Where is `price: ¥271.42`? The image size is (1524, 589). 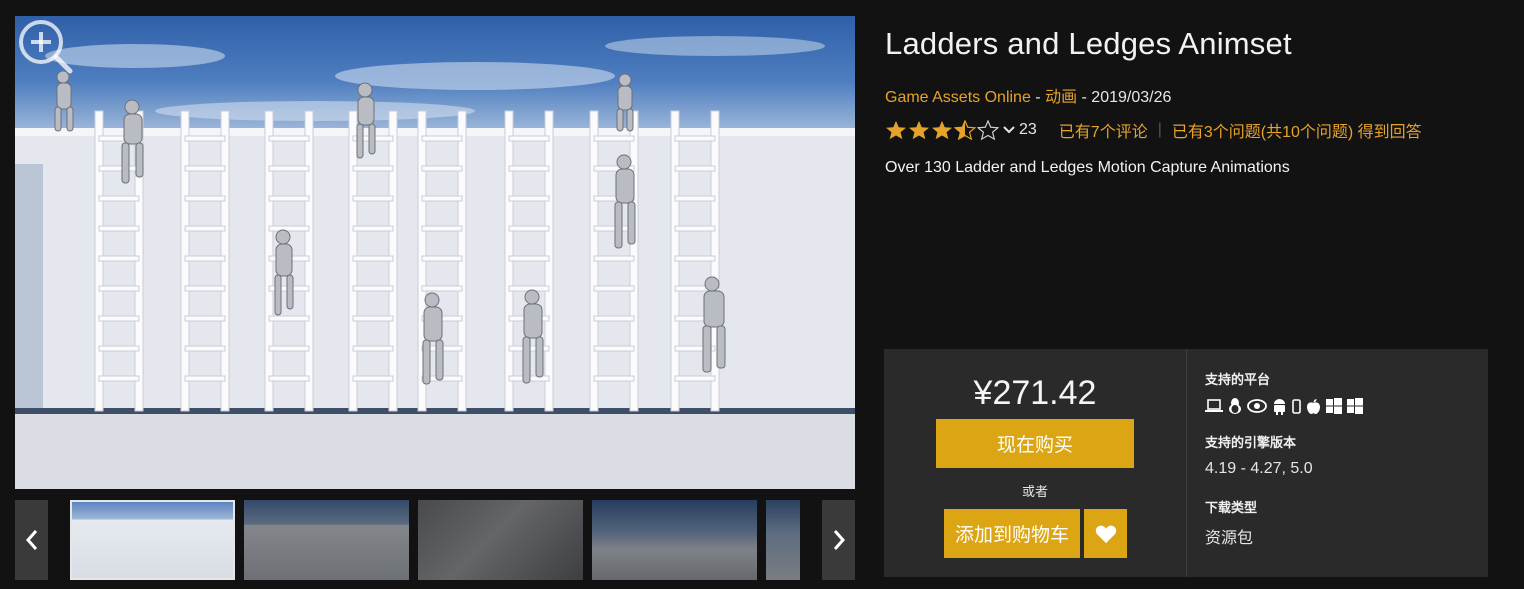 price: ¥271.42 is located at coordinates (1035, 393).